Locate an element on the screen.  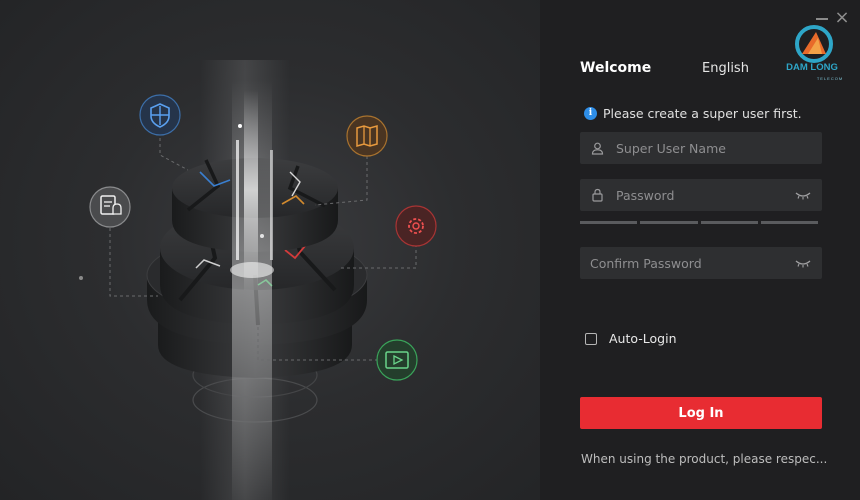
shield-icon is located at coordinates (160, 115).